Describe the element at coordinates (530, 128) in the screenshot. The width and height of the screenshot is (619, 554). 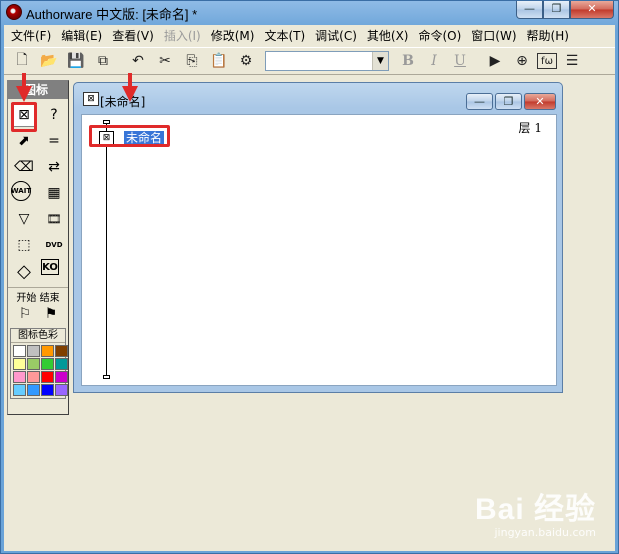
I see `level-indicator: 层 1` at that location.